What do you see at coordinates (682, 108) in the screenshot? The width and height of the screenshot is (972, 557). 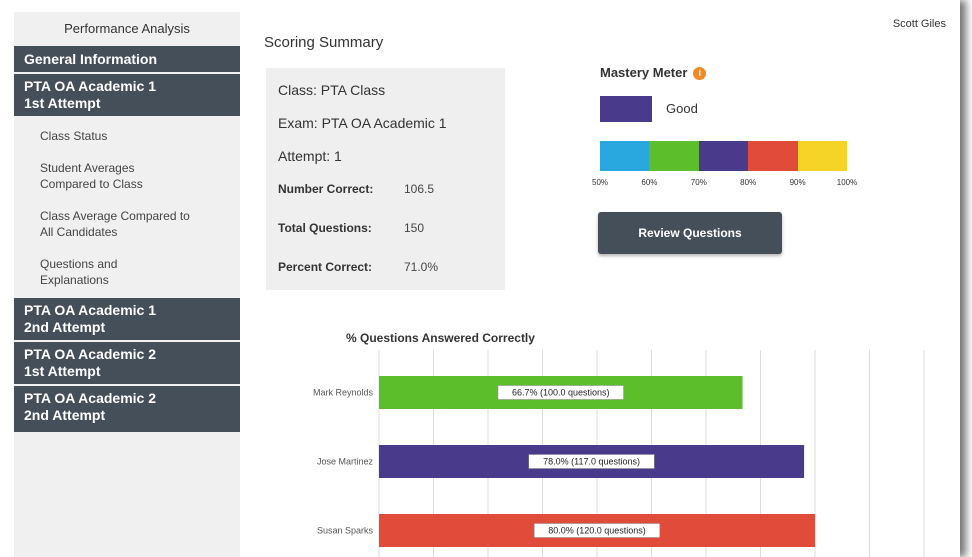 I see `mastery-level-label: Good` at bounding box center [682, 108].